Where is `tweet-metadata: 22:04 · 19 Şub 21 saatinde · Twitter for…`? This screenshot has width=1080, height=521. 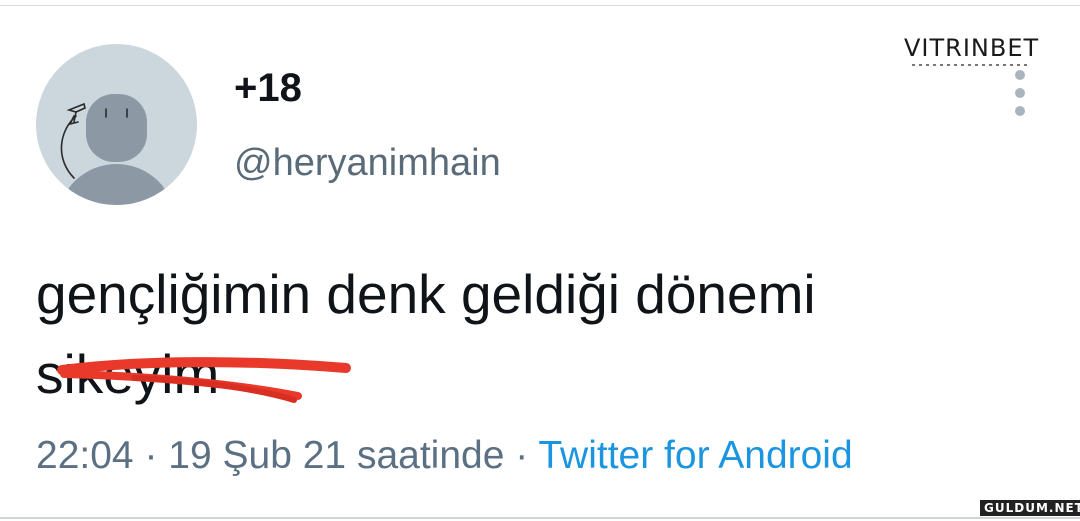 tweet-metadata: 22:04 · 19 Şub 21 saatinde · Twitter for… is located at coordinates (444, 456).